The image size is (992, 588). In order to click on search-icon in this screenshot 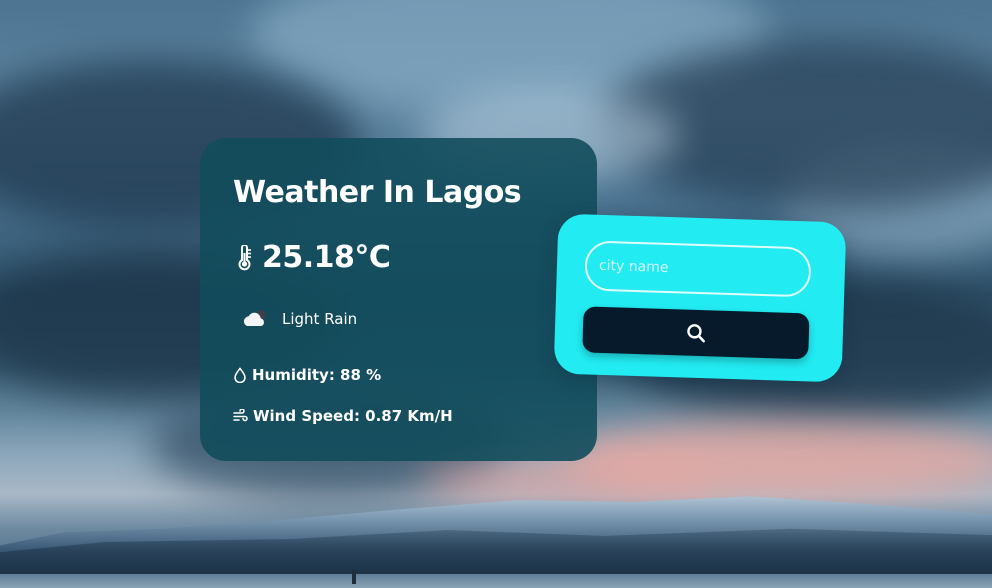, I will do `click(696, 333)`.